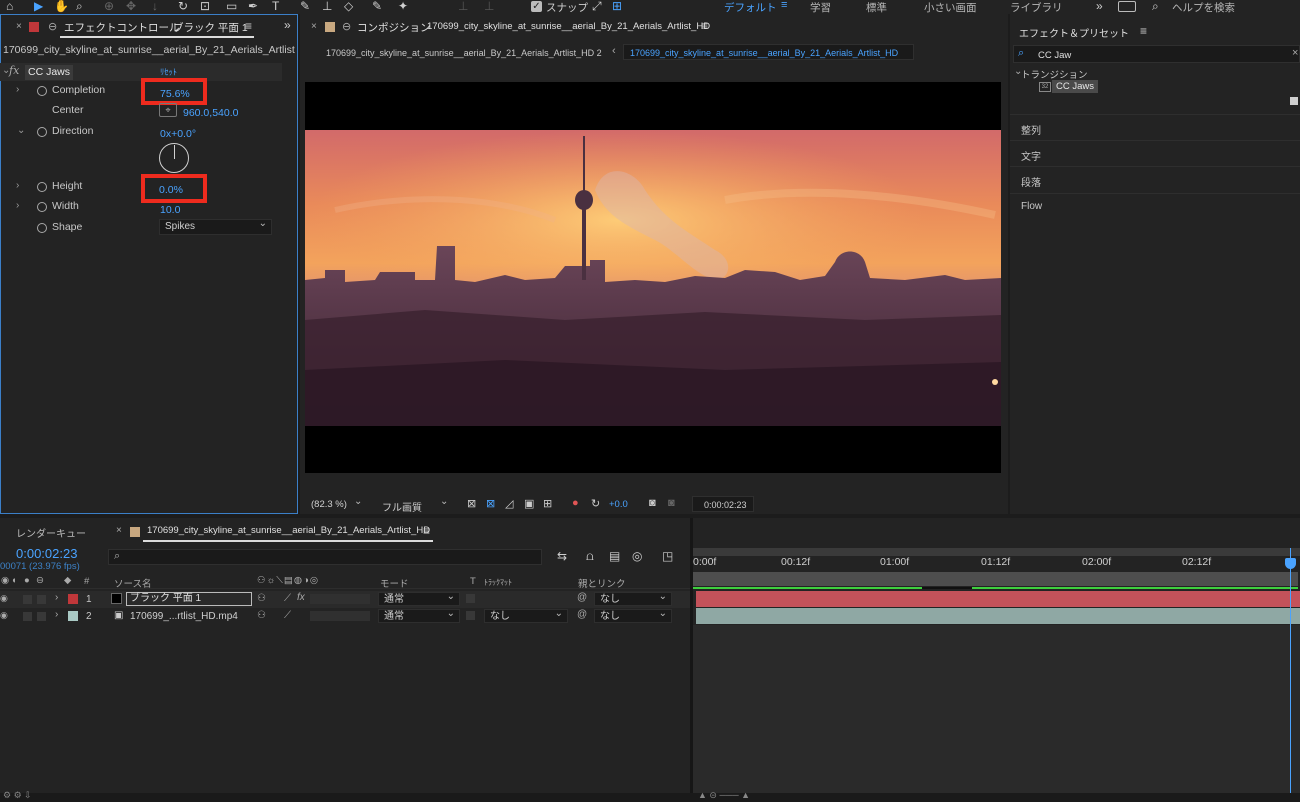 The image size is (1300, 802). What do you see at coordinates (637, 556) in the screenshot?
I see `motion-blur-icon: ◎` at bounding box center [637, 556].